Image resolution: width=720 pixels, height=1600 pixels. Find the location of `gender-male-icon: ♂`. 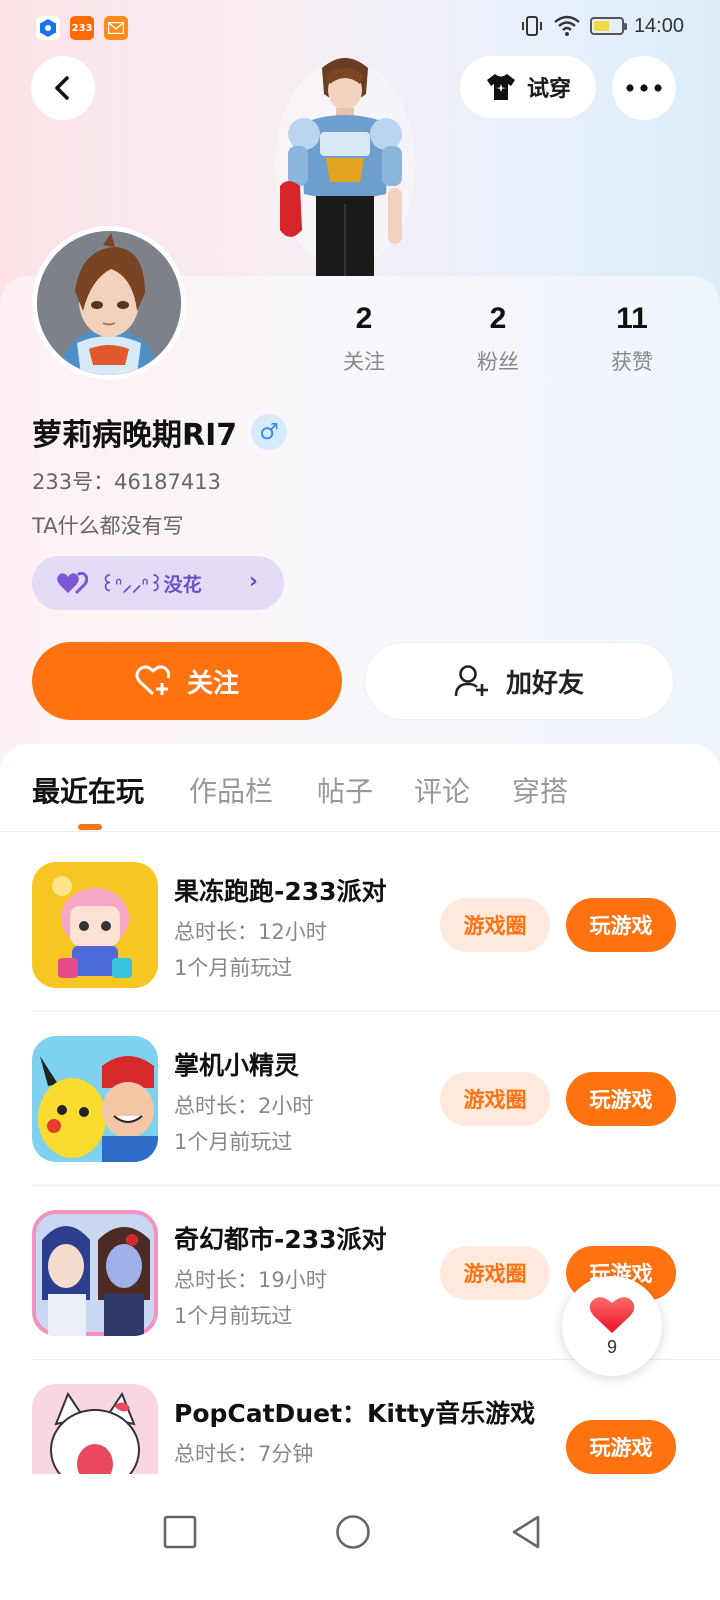

gender-male-icon: ♂ is located at coordinates (269, 432).